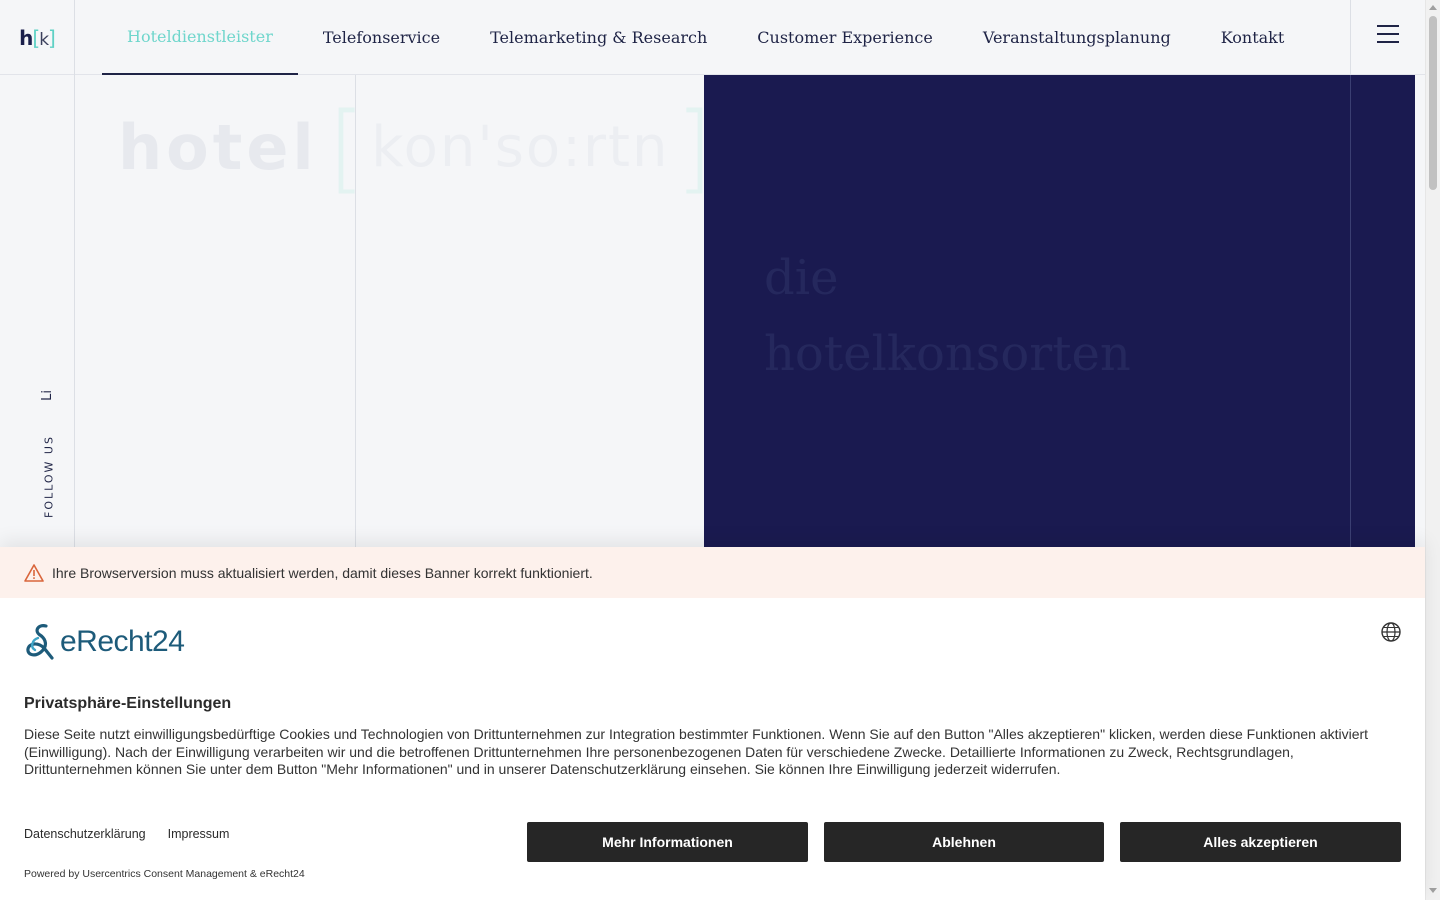 This screenshot has height=900, width=1440. What do you see at coordinates (964, 842) in the screenshot?
I see `decline-button: Ablehnen` at bounding box center [964, 842].